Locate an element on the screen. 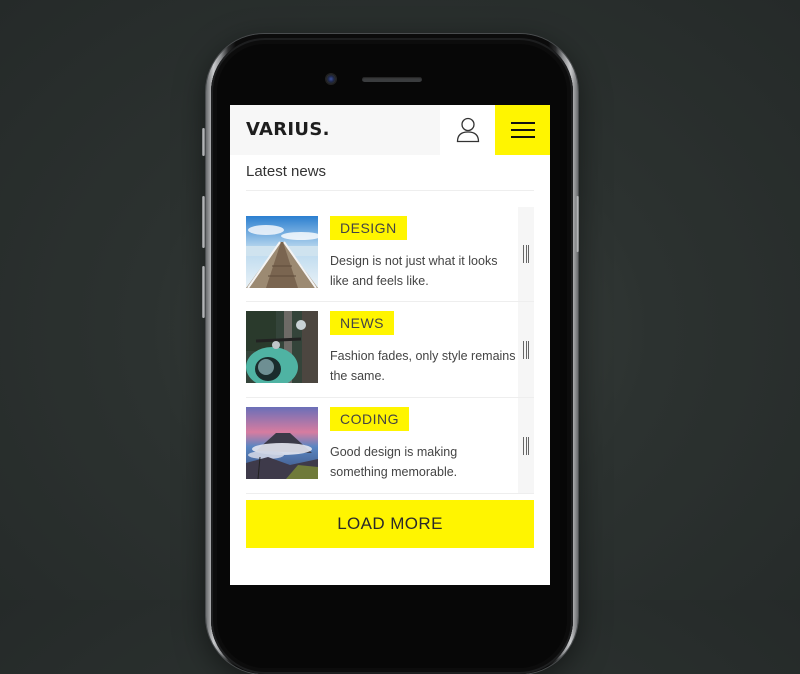  load-more-button: LOAD MORE is located at coordinates (390, 524).